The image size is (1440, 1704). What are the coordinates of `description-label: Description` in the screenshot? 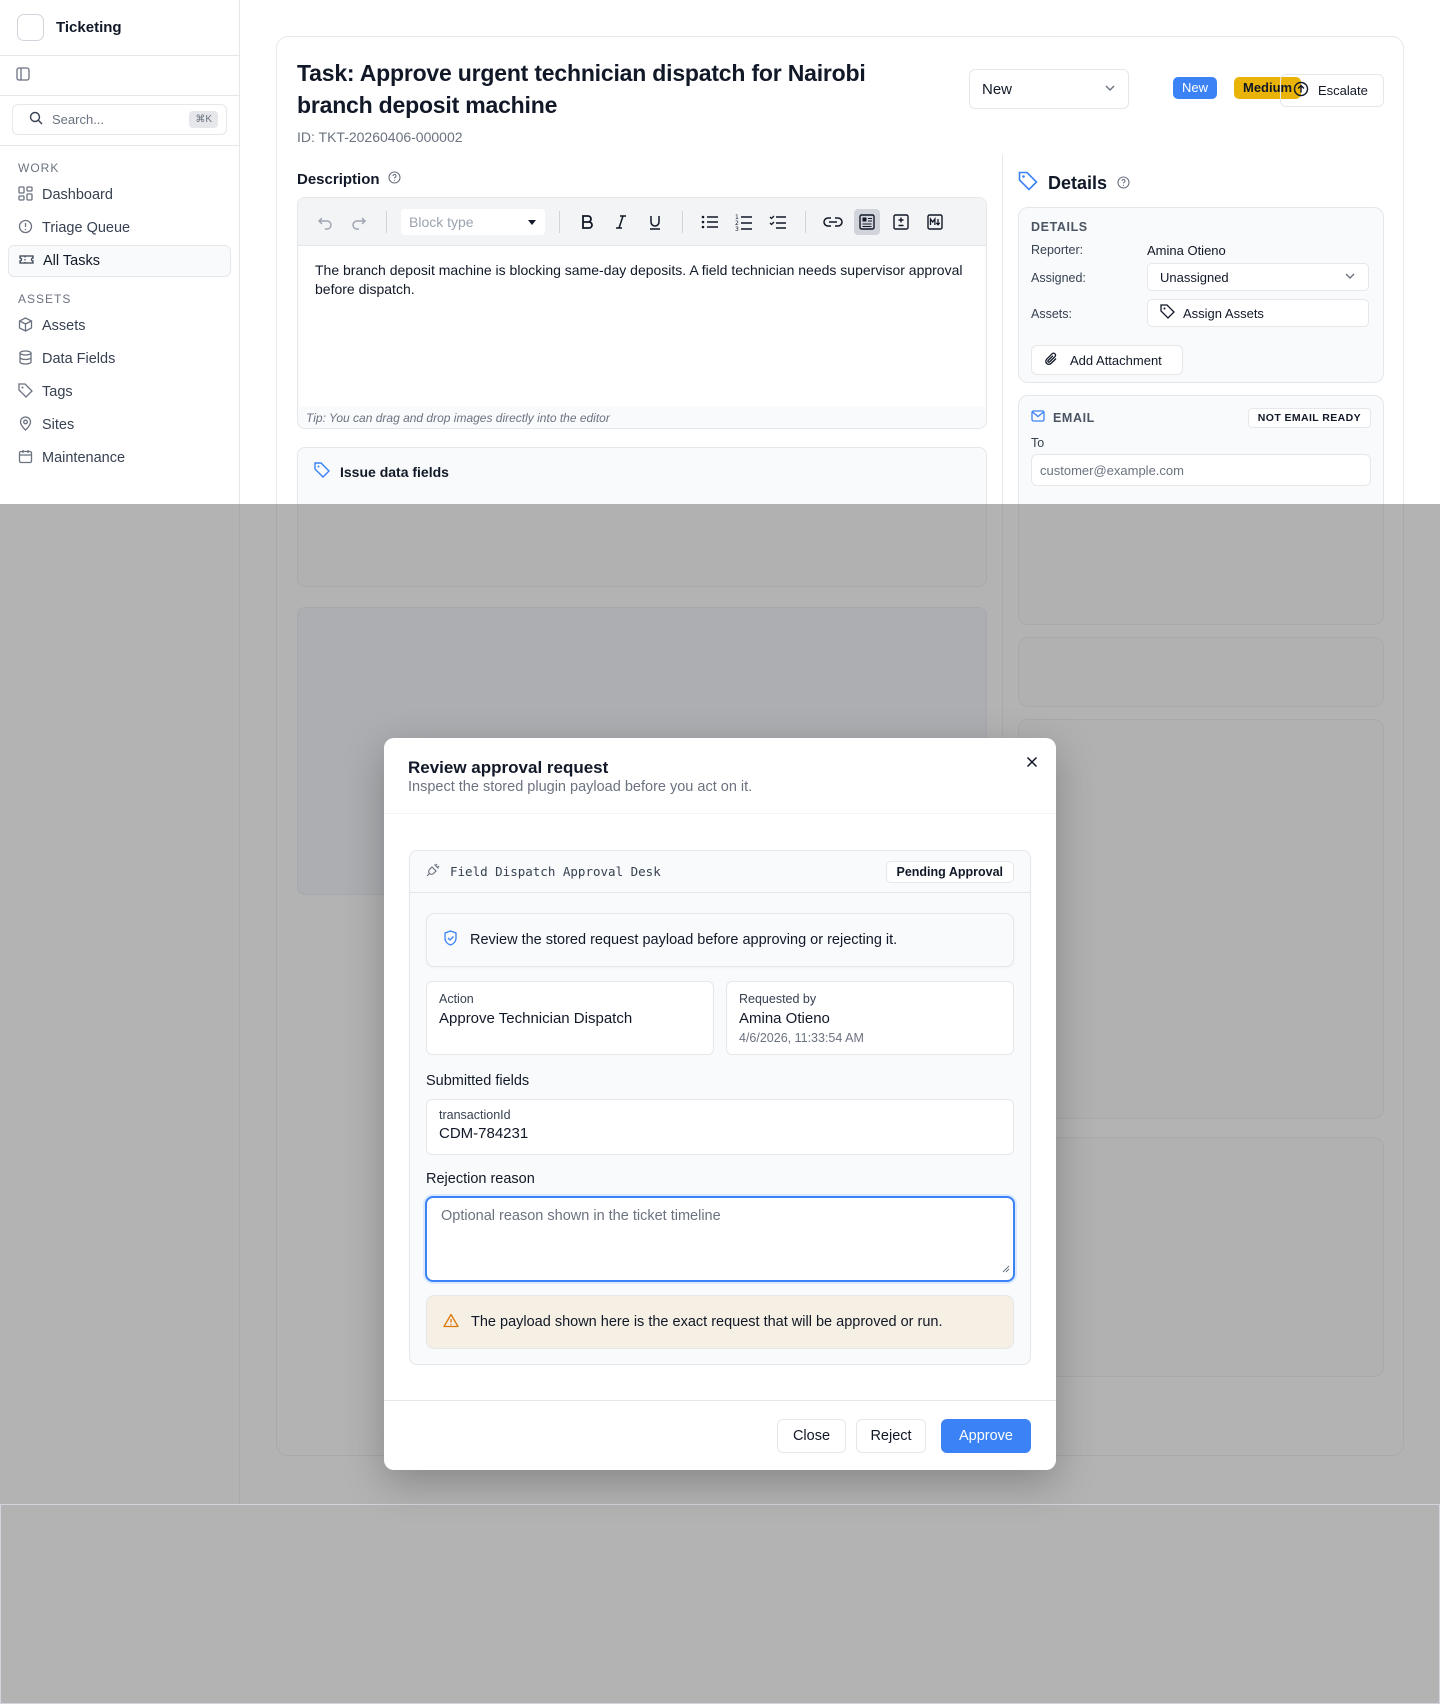 It's located at (349, 179).